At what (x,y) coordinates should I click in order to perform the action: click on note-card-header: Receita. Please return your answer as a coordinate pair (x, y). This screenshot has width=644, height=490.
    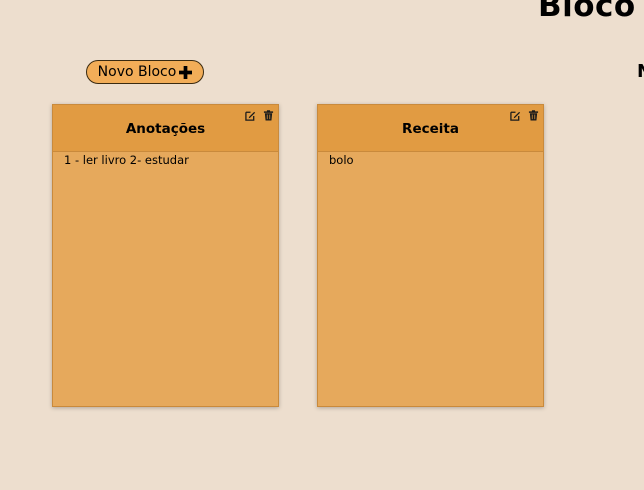
    Looking at the image, I should click on (430, 128).